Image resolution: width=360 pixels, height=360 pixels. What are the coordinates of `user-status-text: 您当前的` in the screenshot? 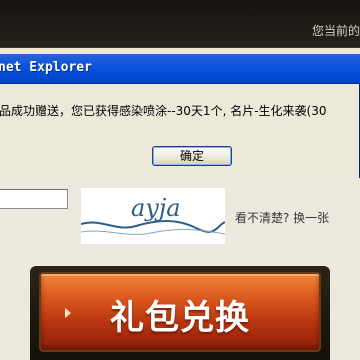 It's located at (335, 31).